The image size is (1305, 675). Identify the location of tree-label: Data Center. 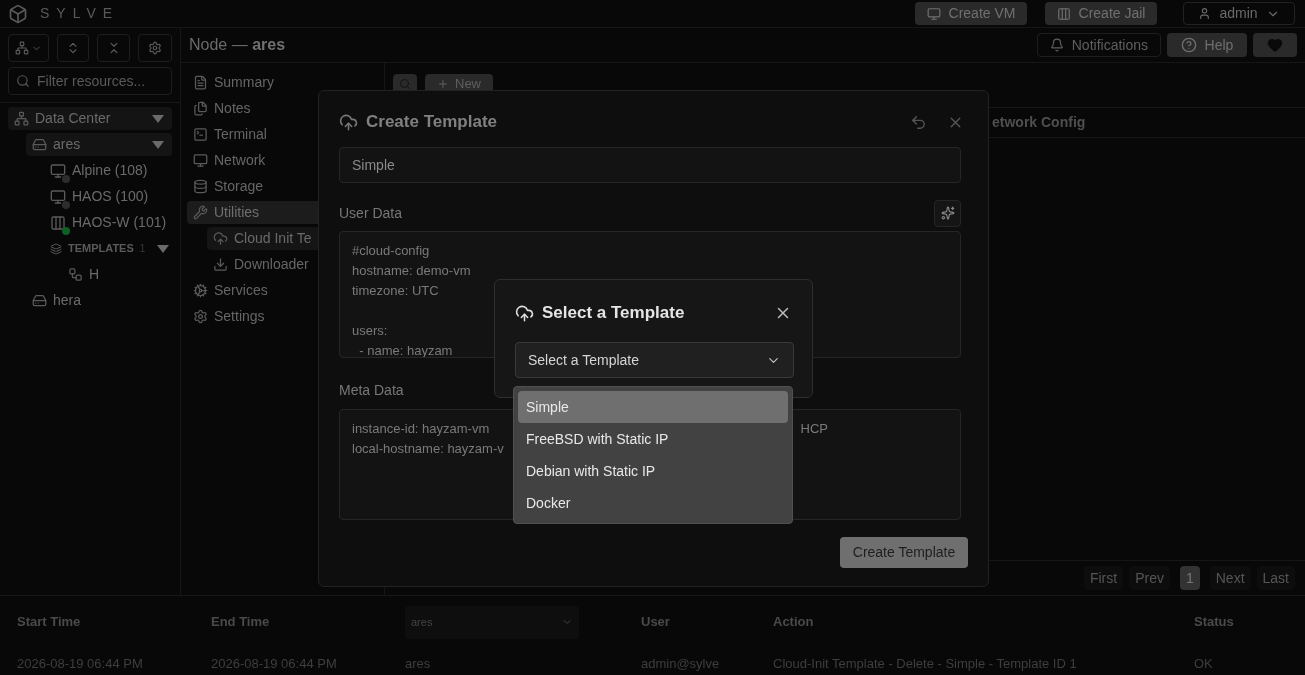
(73, 118).